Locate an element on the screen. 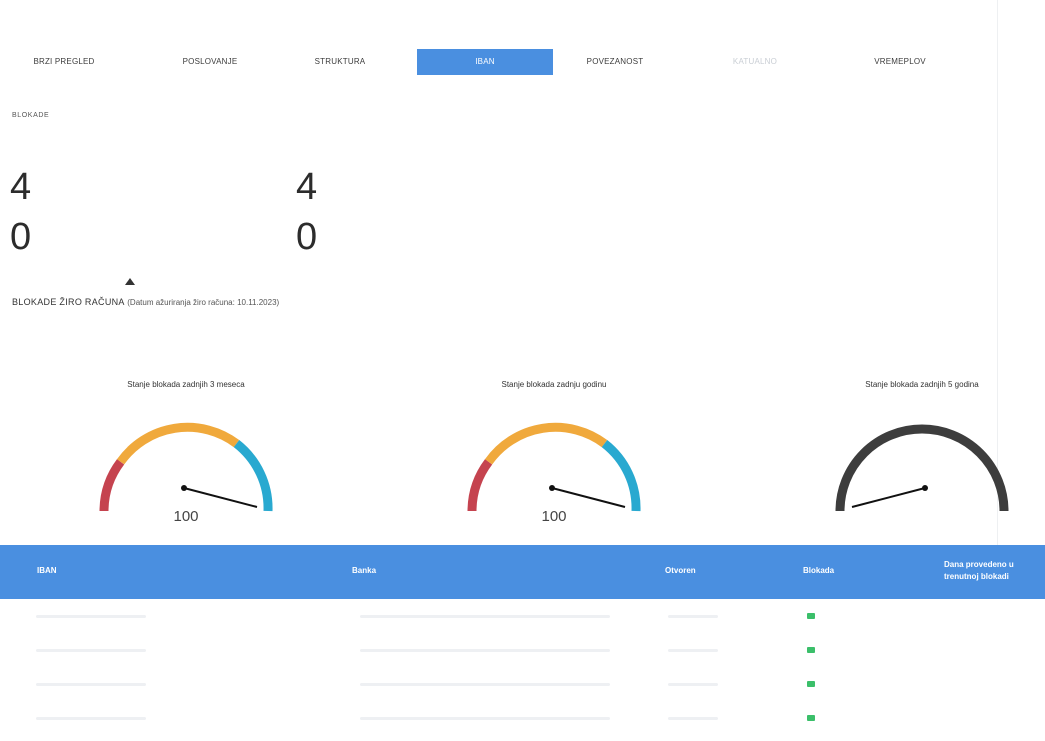 The height and width of the screenshot is (741, 1045). gauge-title: Stanje blokada zadnju godinu is located at coordinates (554, 384).